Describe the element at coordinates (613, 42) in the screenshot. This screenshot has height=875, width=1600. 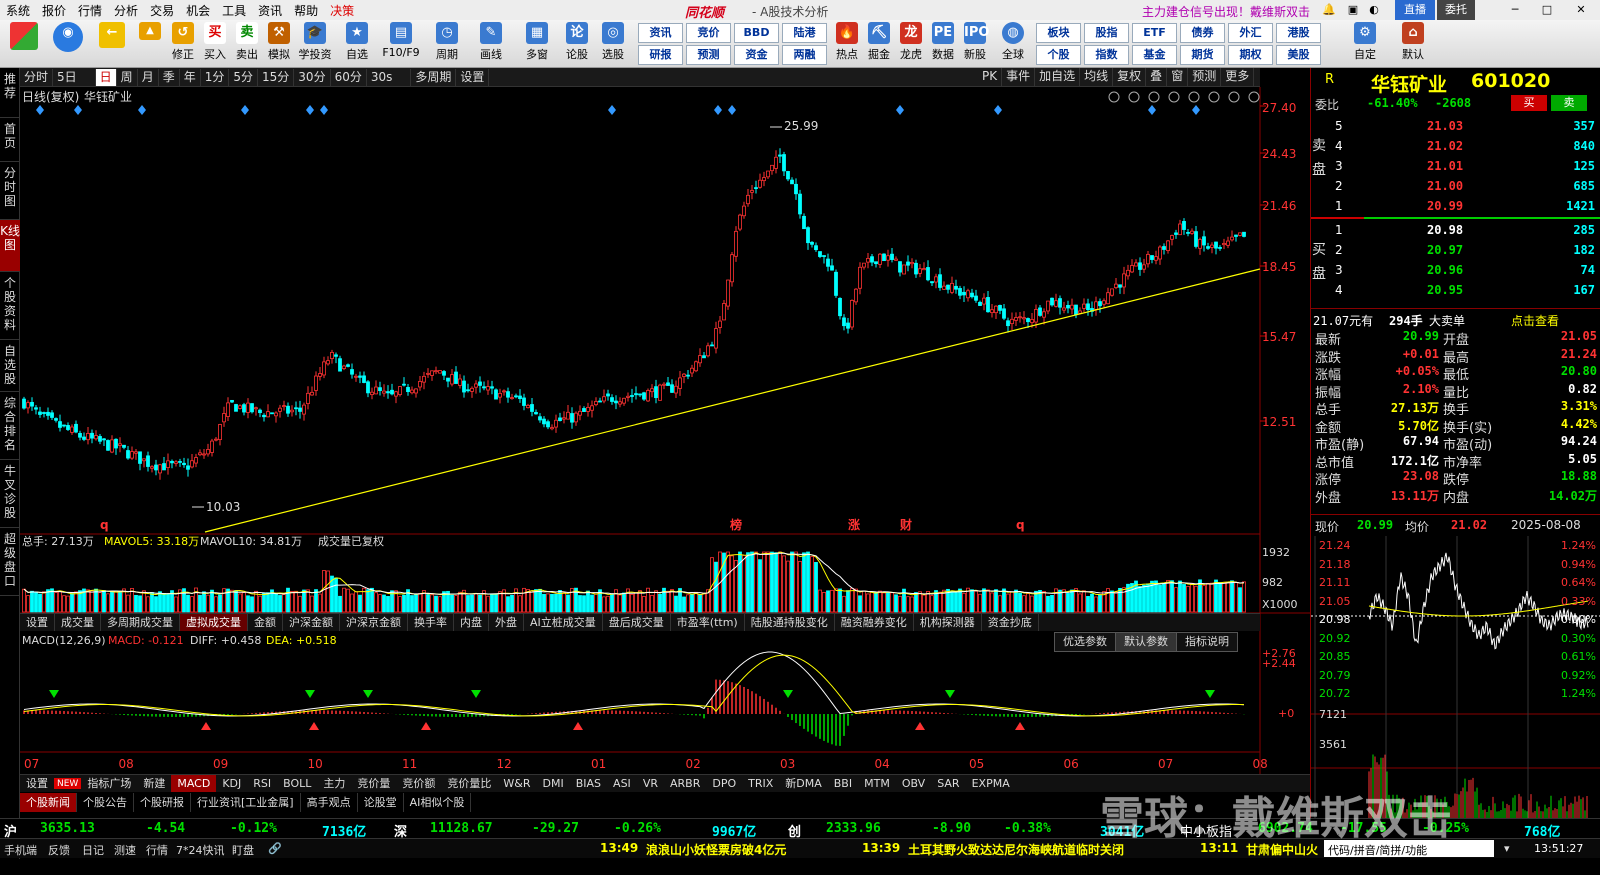
I see `stock-picker-button: ◎ 选股` at that location.